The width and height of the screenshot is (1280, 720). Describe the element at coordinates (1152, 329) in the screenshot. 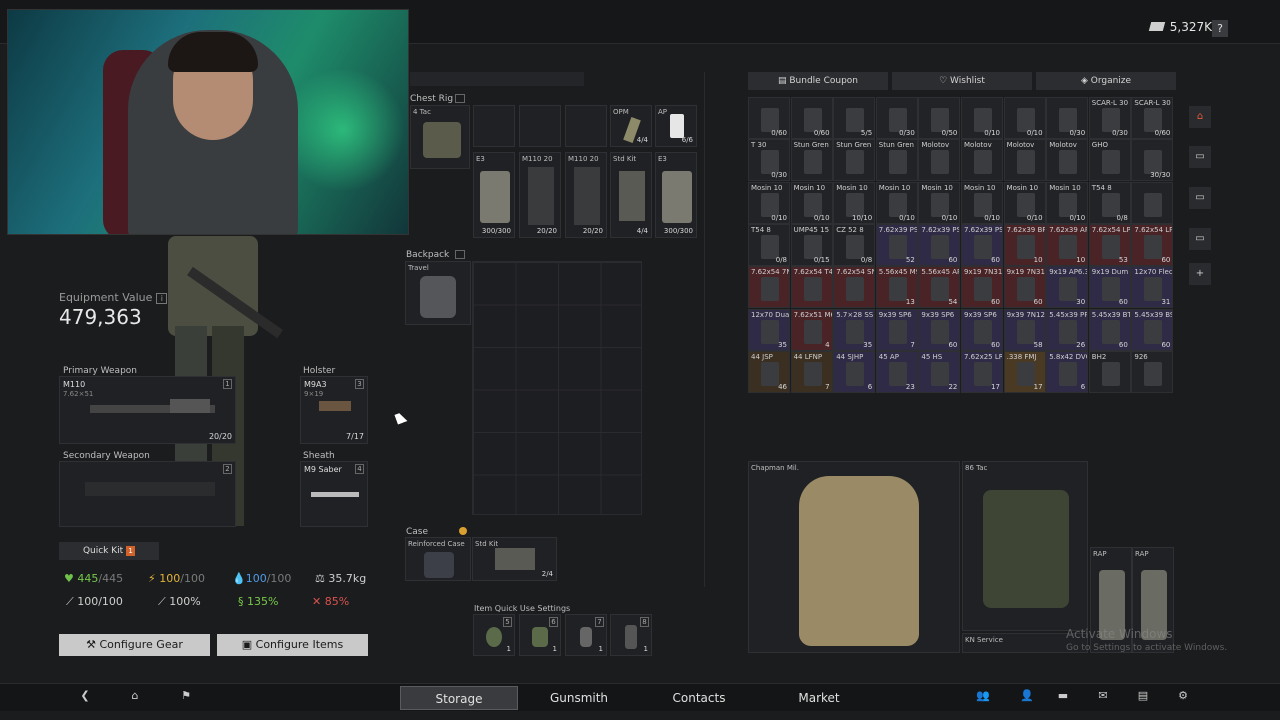

I see `stash-item: 5.45x39 BS 60` at that location.